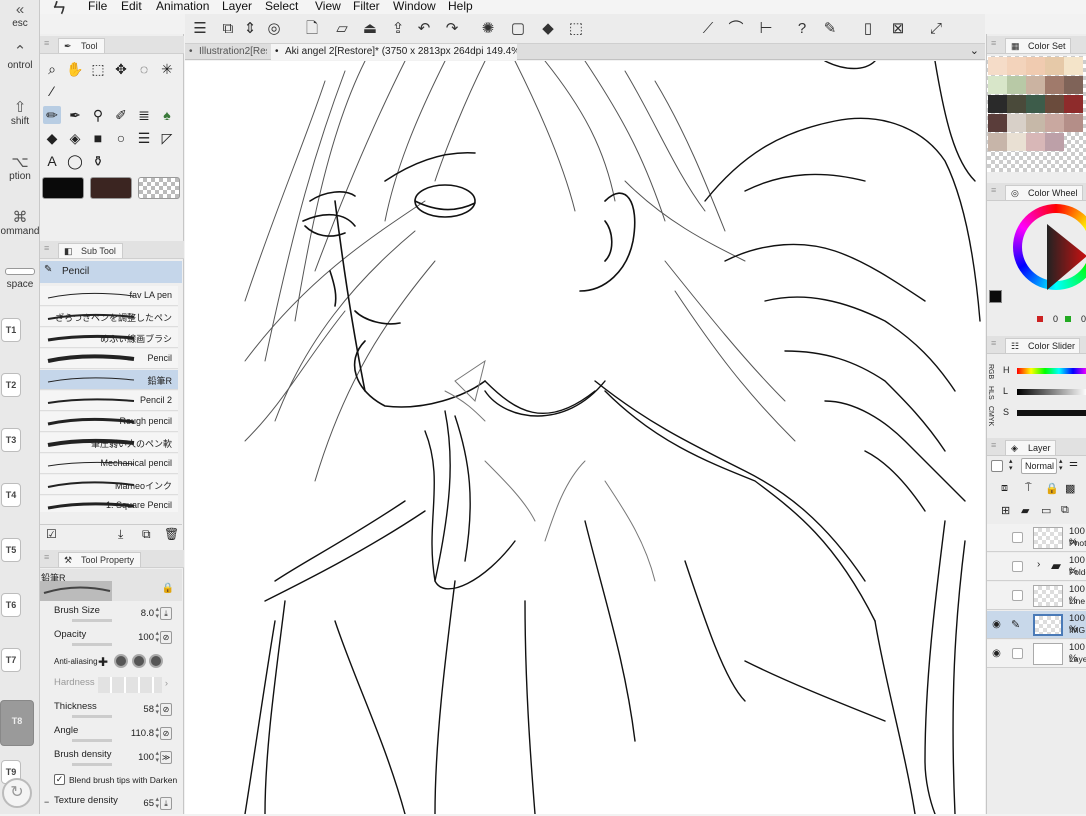  What do you see at coordinates (11, 605) in the screenshot?
I see `t6-key: T6` at bounding box center [11, 605].